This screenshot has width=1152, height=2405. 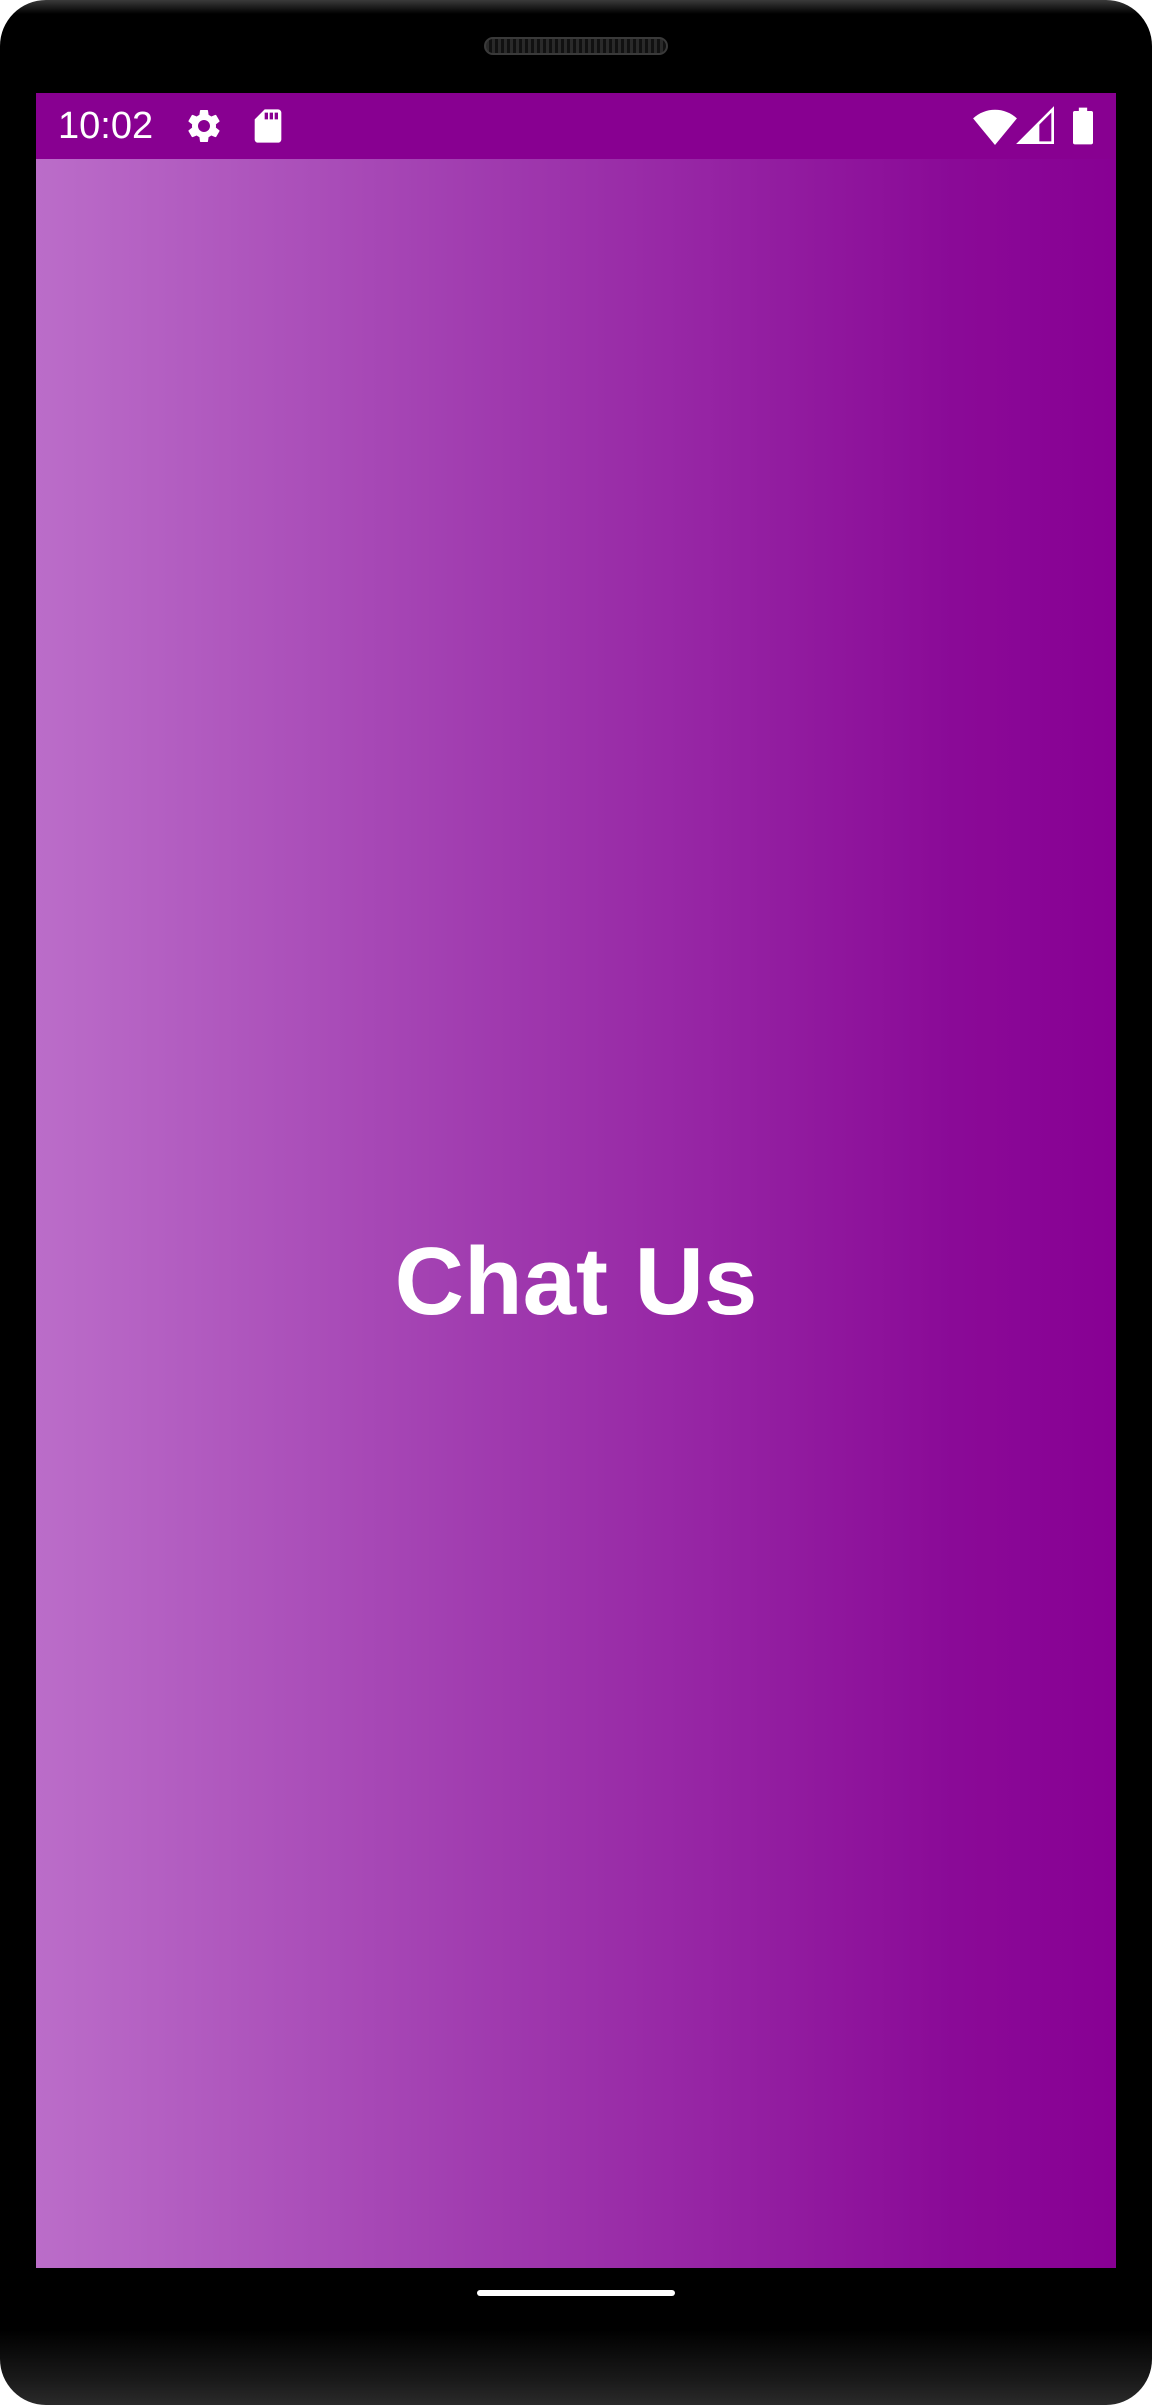 What do you see at coordinates (204, 126) in the screenshot?
I see `gear-icon` at bounding box center [204, 126].